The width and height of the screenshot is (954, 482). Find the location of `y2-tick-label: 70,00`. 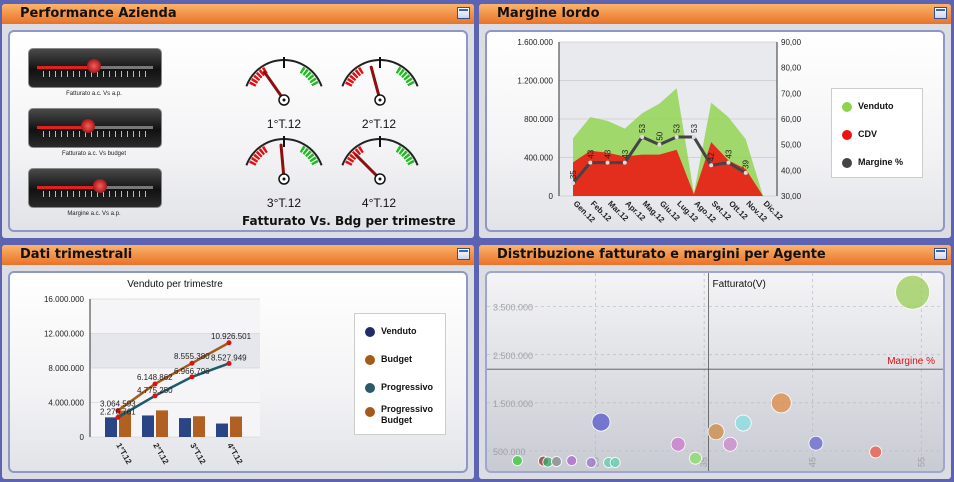

y2-tick-label: 70,00 is located at coordinates (791, 93).